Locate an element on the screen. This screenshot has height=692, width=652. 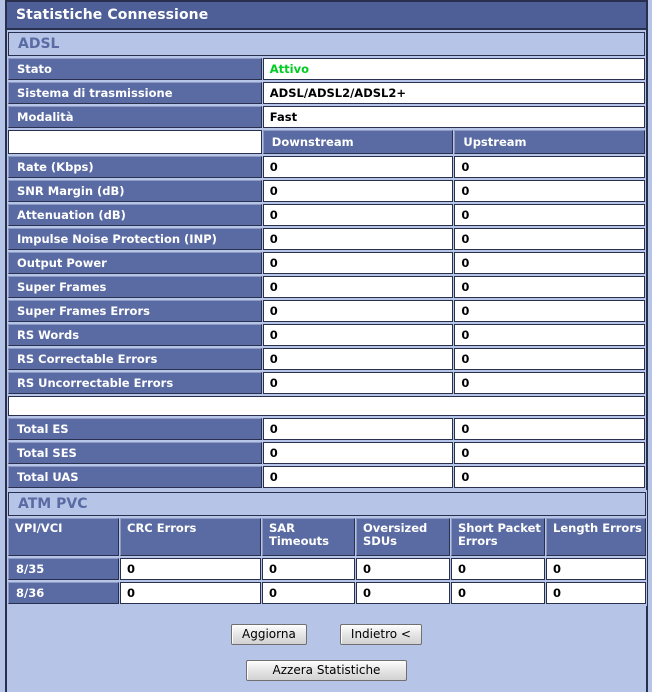
row-label-rs-correctable-errors: RS Correctable Errors is located at coordinates (135, 359).